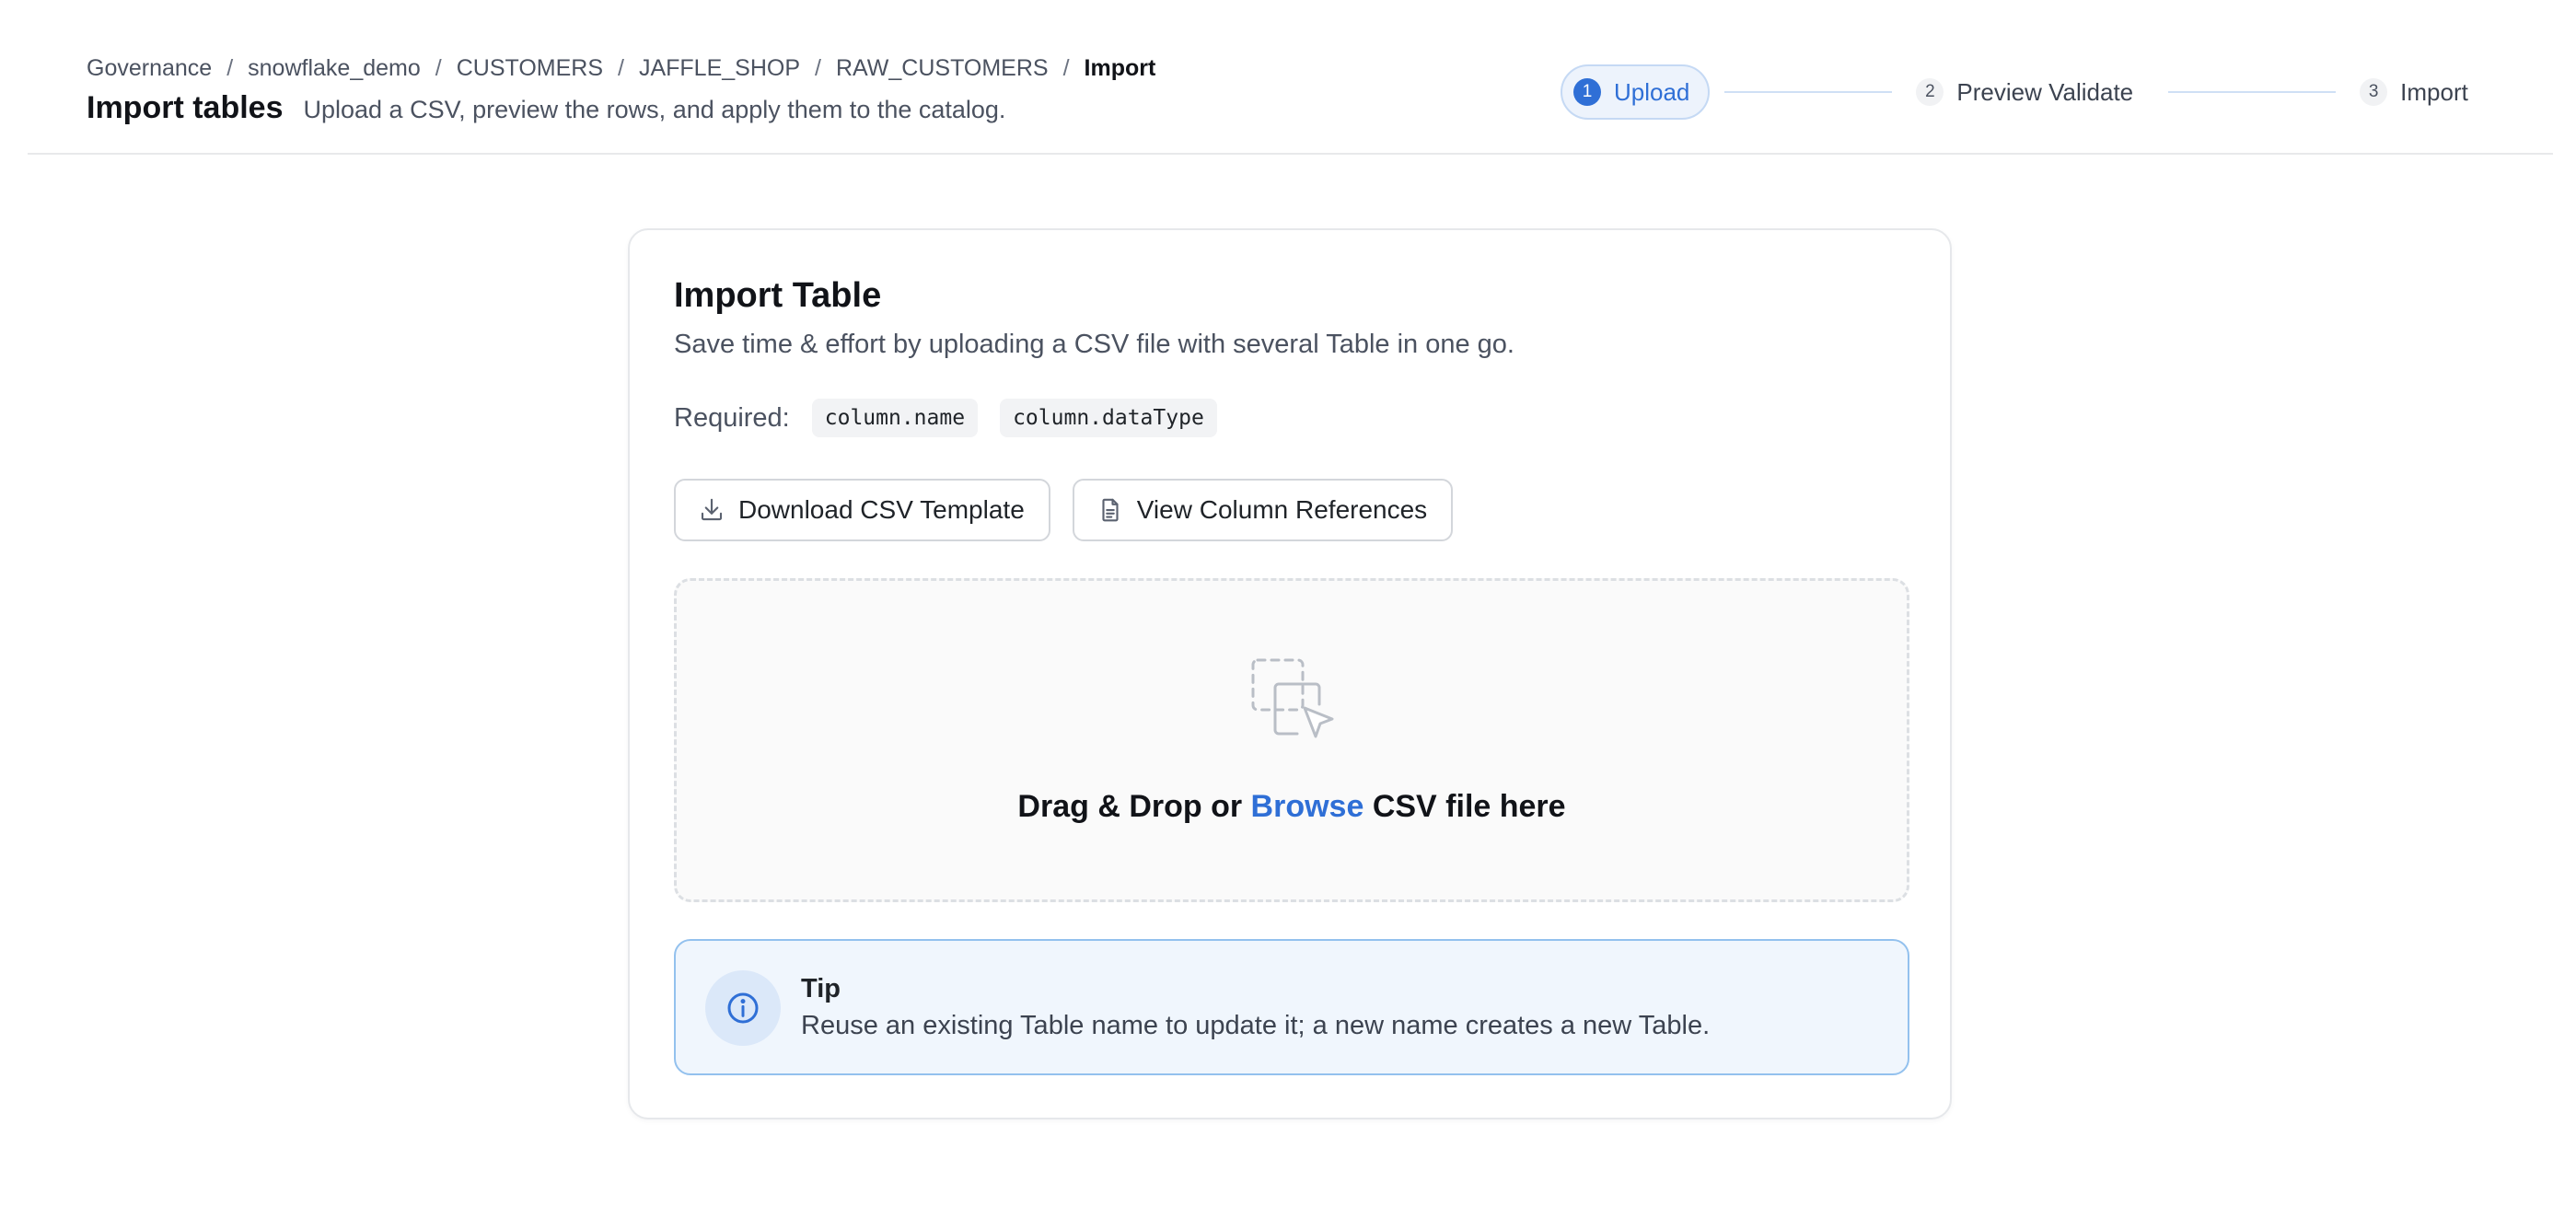 Image resolution: width=2576 pixels, height=1206 pixels. I want to click on view-column-references-button: View Column References, so click(1263, 510).